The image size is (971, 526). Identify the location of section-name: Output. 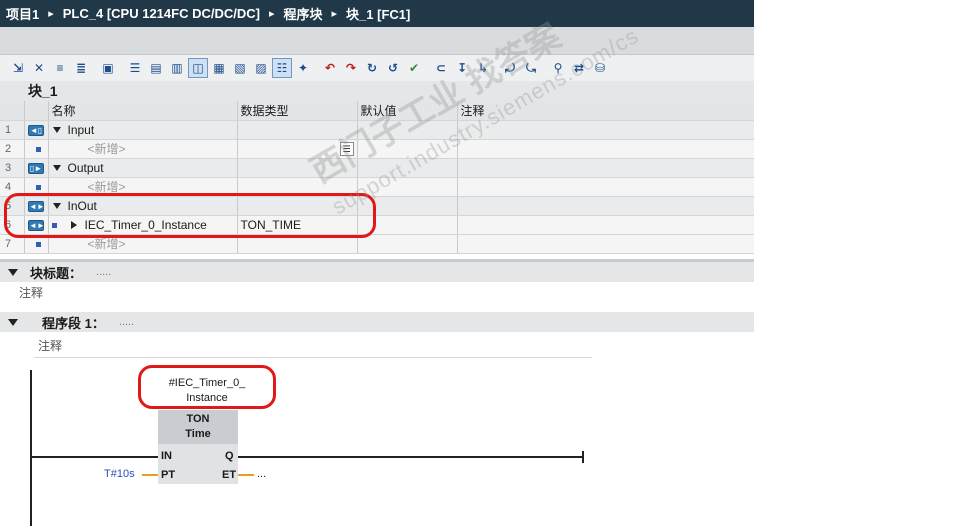
(85, 167).